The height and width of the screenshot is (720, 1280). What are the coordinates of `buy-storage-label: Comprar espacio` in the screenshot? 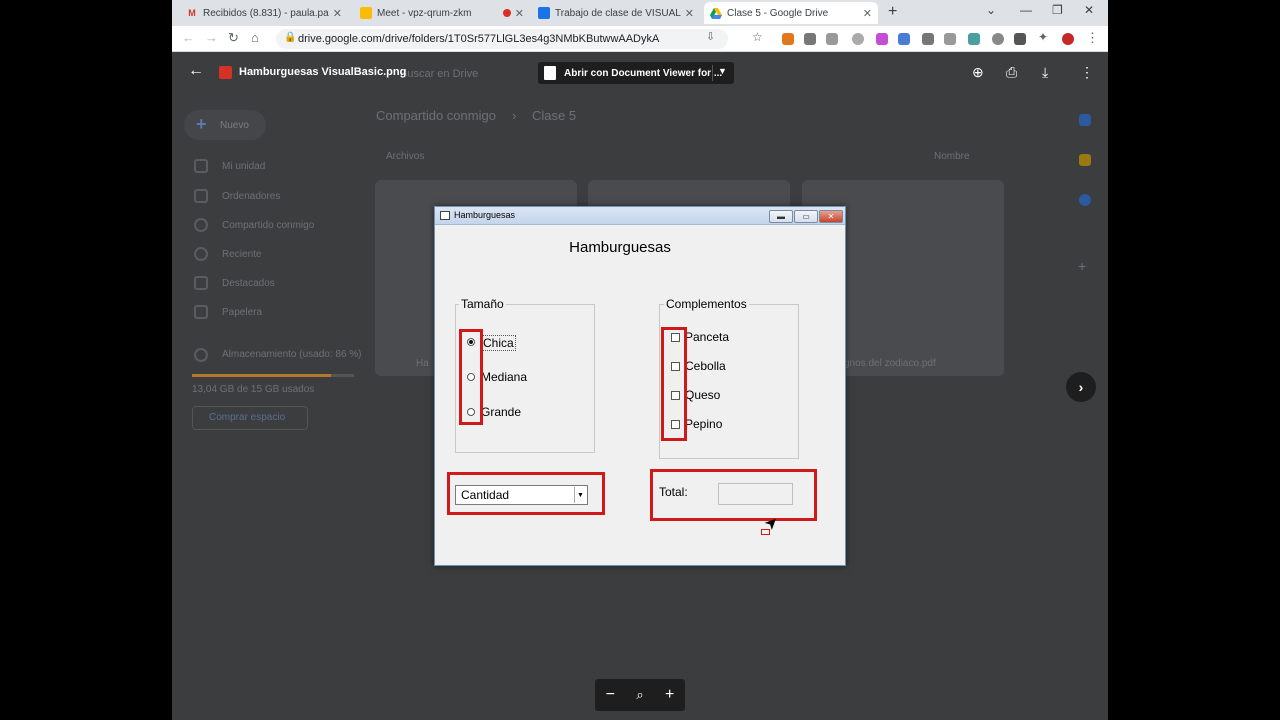 It's located at (247, 417).